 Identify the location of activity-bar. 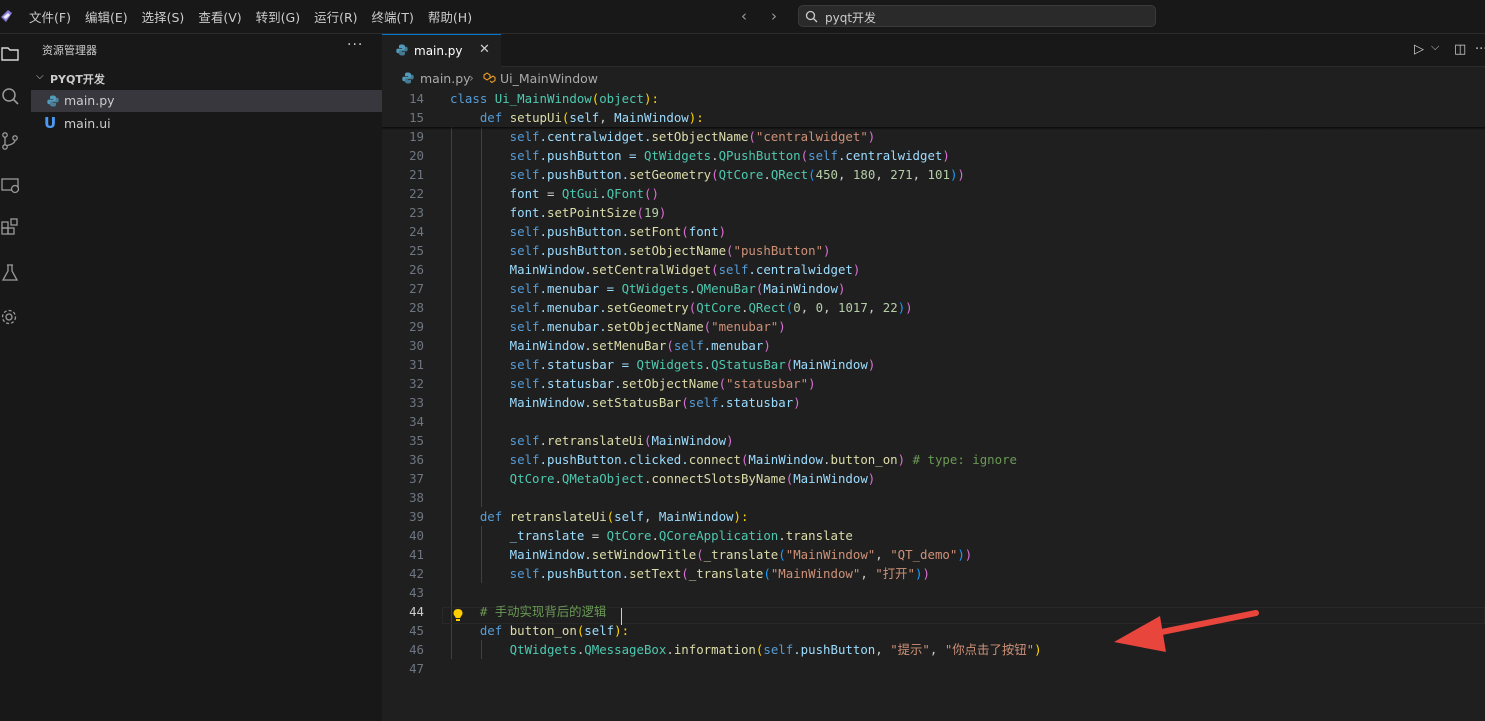
(16, 377).